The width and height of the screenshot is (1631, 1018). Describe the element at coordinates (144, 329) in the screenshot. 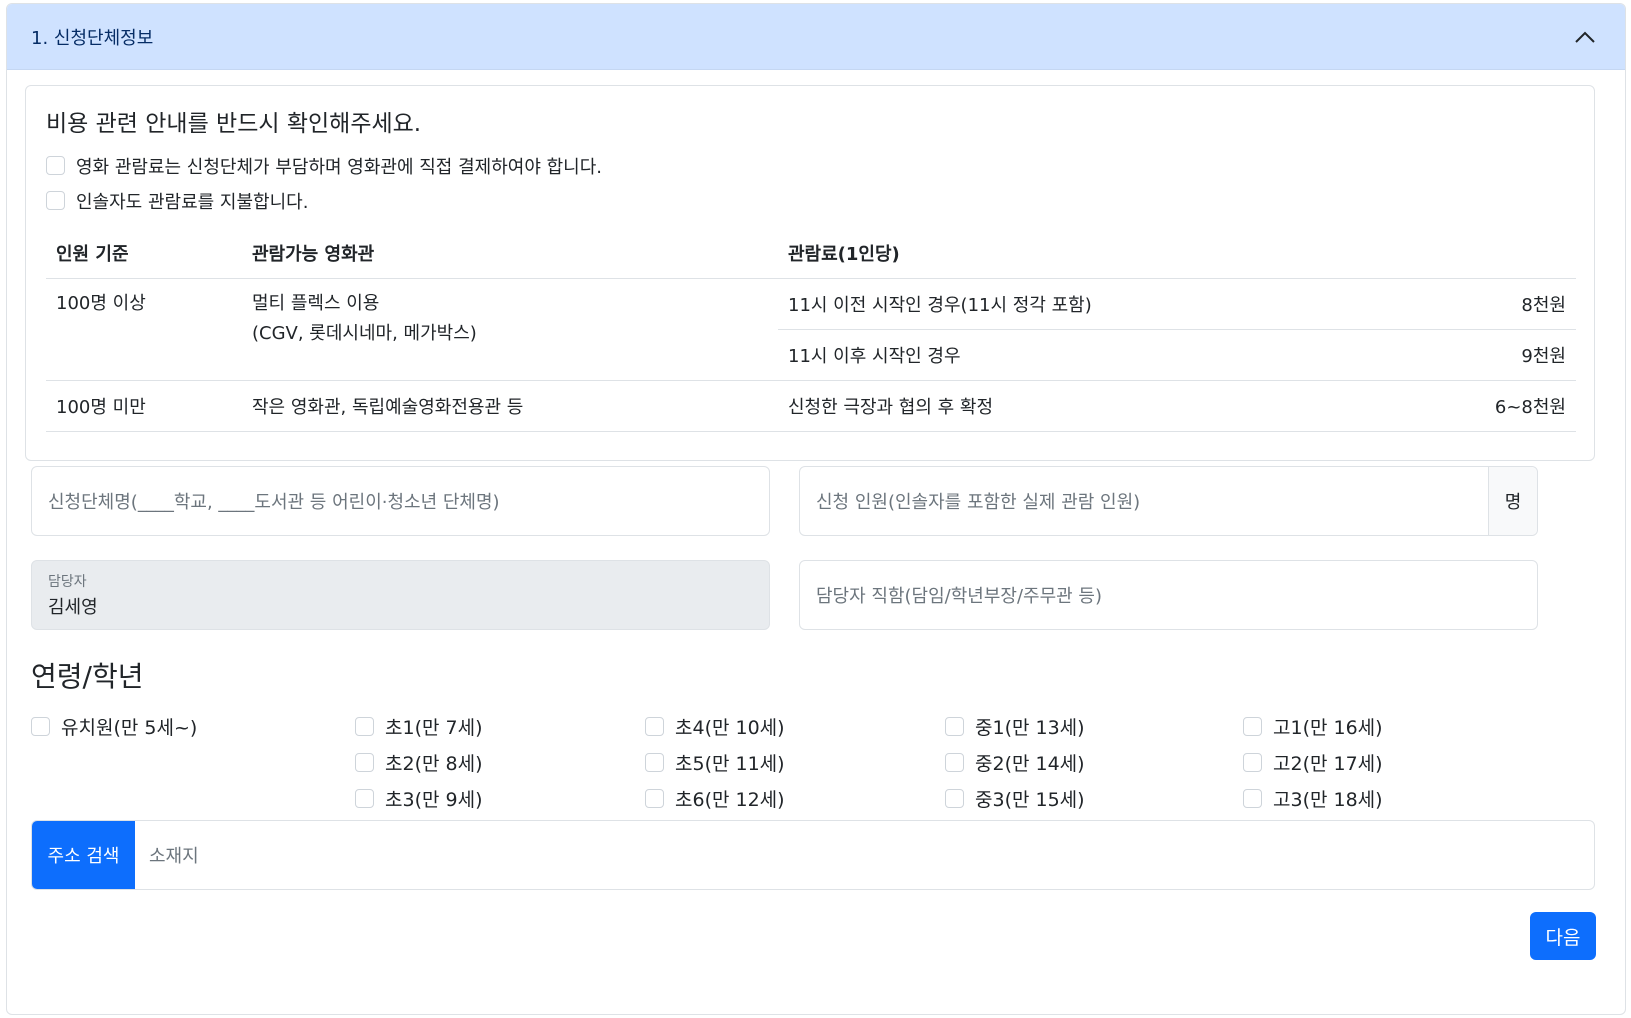

I see `table-cell-group: 100명 이상` at that location.